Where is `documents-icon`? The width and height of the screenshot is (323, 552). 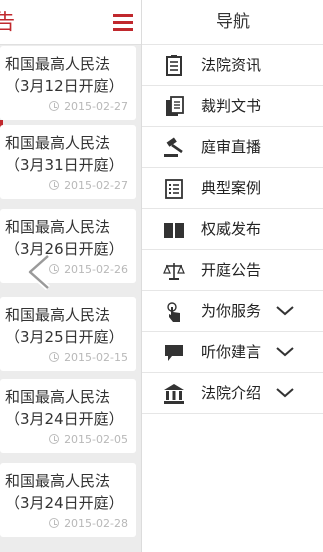
documents-icon is located at coordinates (175, 106).